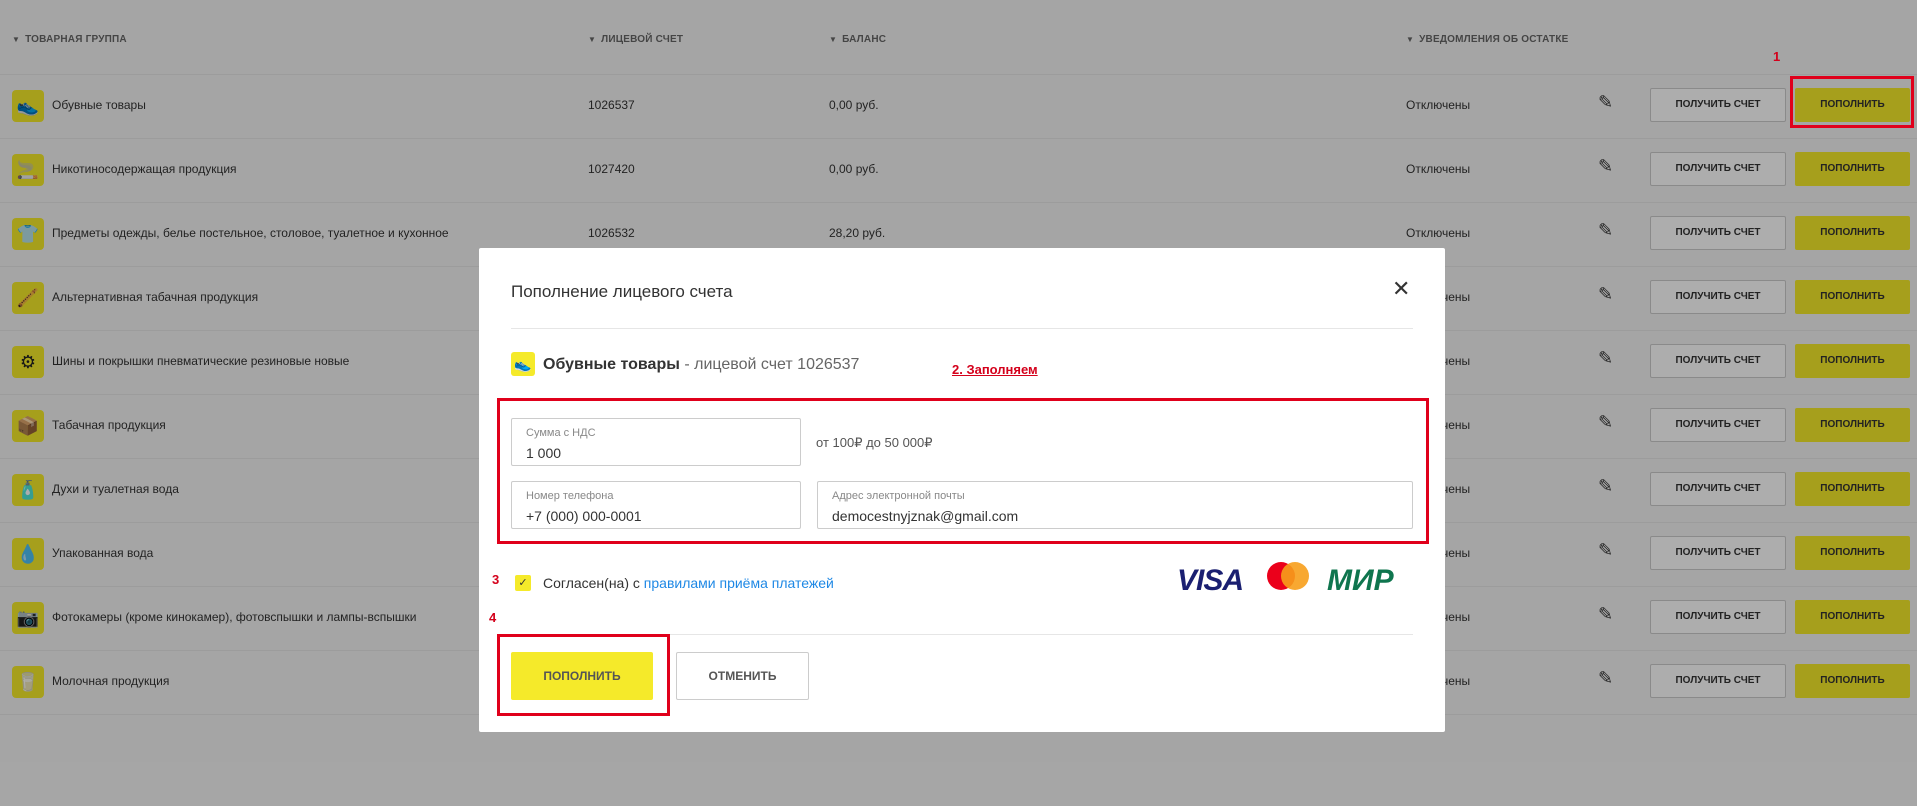  I want to click on close-icon: ✕, so click(1401, 289).